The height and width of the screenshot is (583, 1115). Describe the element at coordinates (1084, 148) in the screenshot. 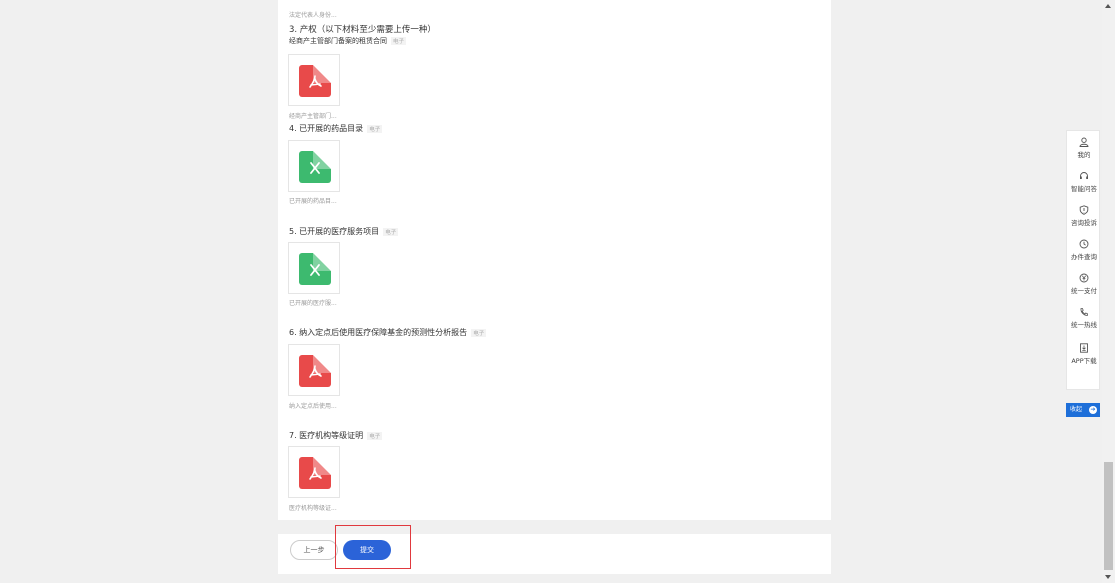

I see `side-item-mine: 我的` at that location.